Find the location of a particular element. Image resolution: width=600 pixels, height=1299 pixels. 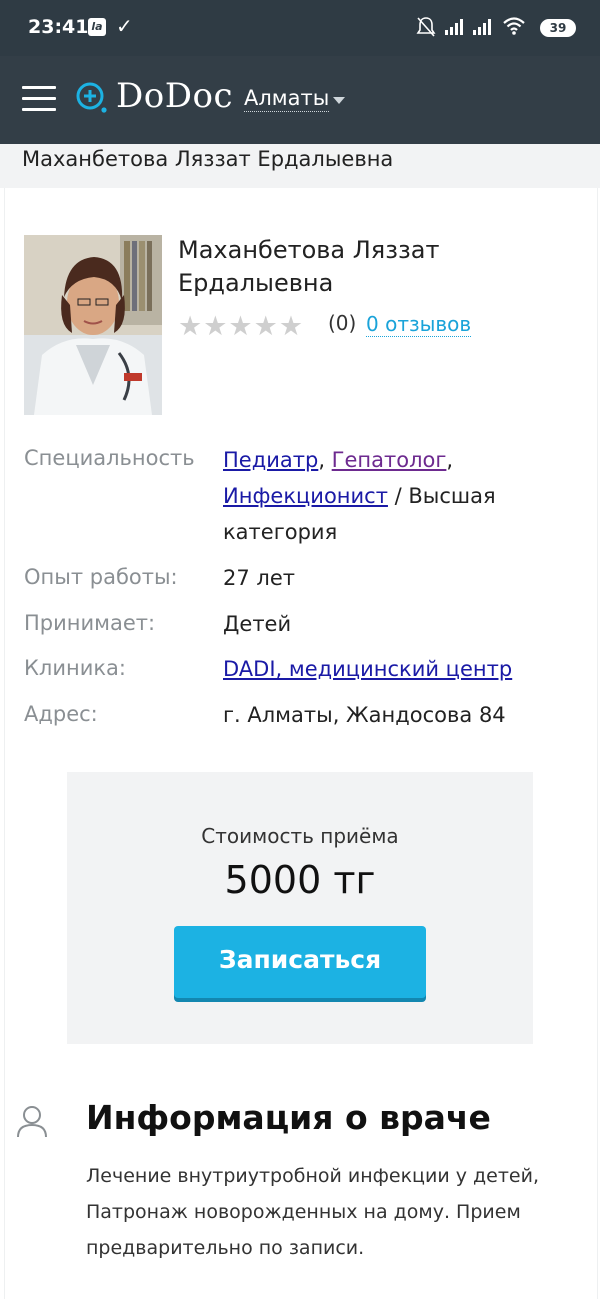

bell-off-icon is located at coordinates (426, 27).